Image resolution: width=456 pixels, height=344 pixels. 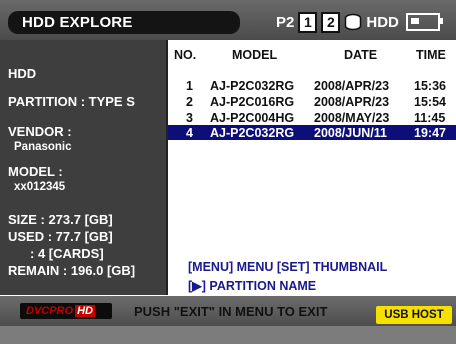 I want to click on row-date: 2008/MAY/23, so click(x=352, y=118).